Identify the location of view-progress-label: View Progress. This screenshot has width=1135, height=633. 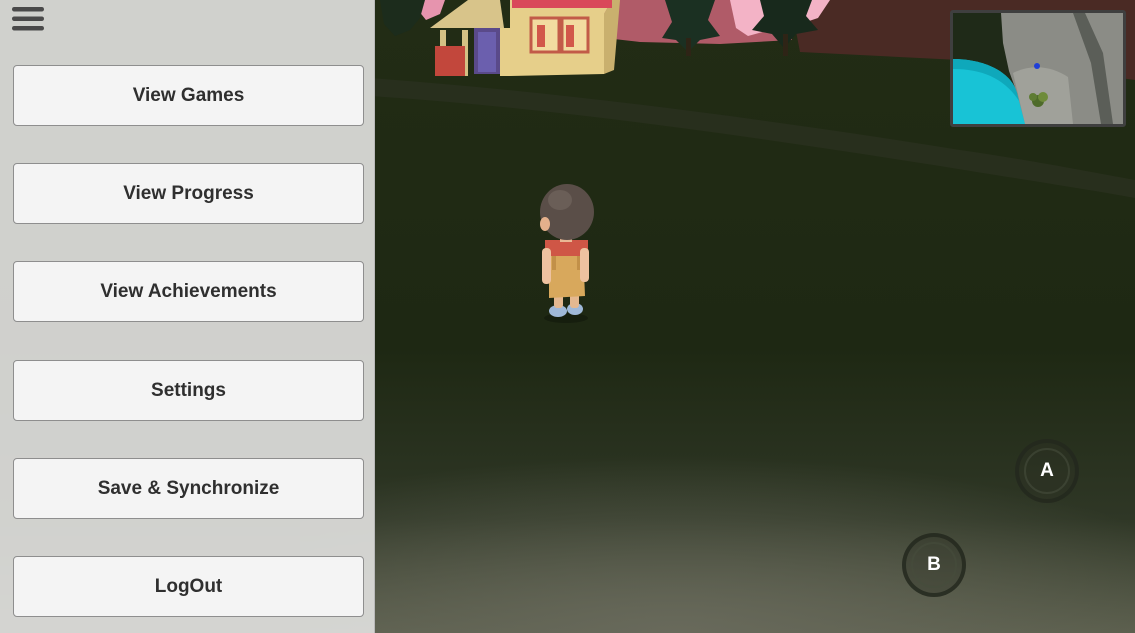
(188, 193).